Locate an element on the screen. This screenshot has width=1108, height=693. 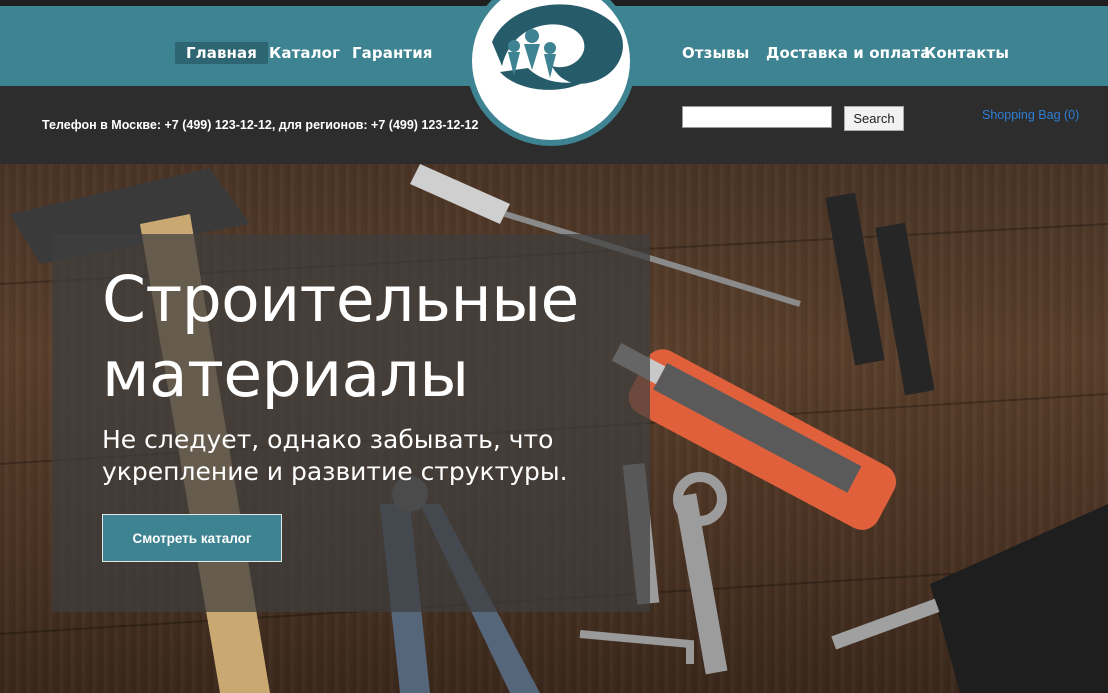
search-button: Search is located at coordinates (874, 118).